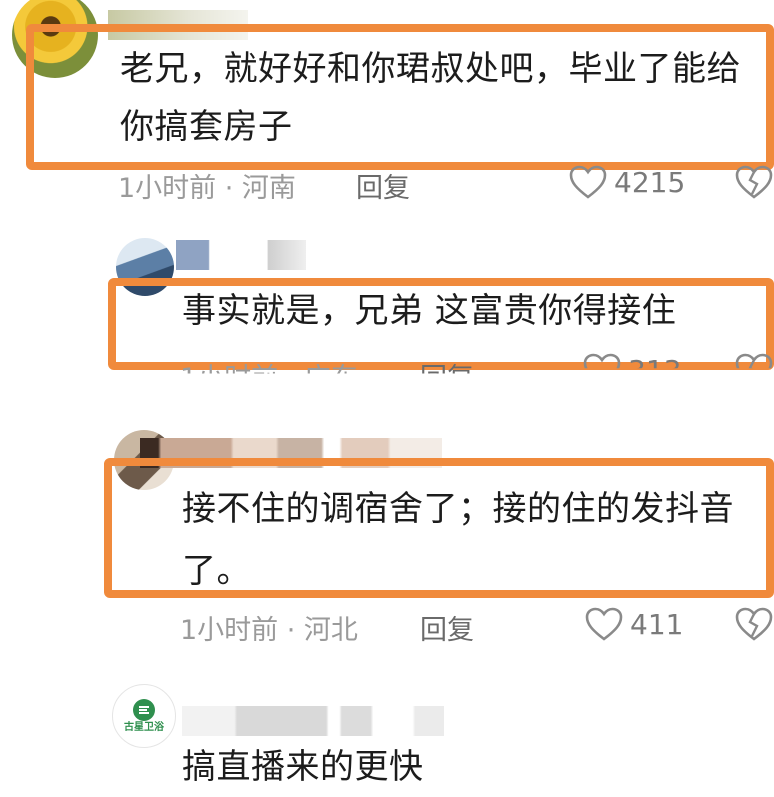 Image resolution: width=774 pixels, height=797 pixels. What do you see at coordinates (144, 710) in the screenshot?
I see `brand-logo-icon` at bounding box center [144, 710].